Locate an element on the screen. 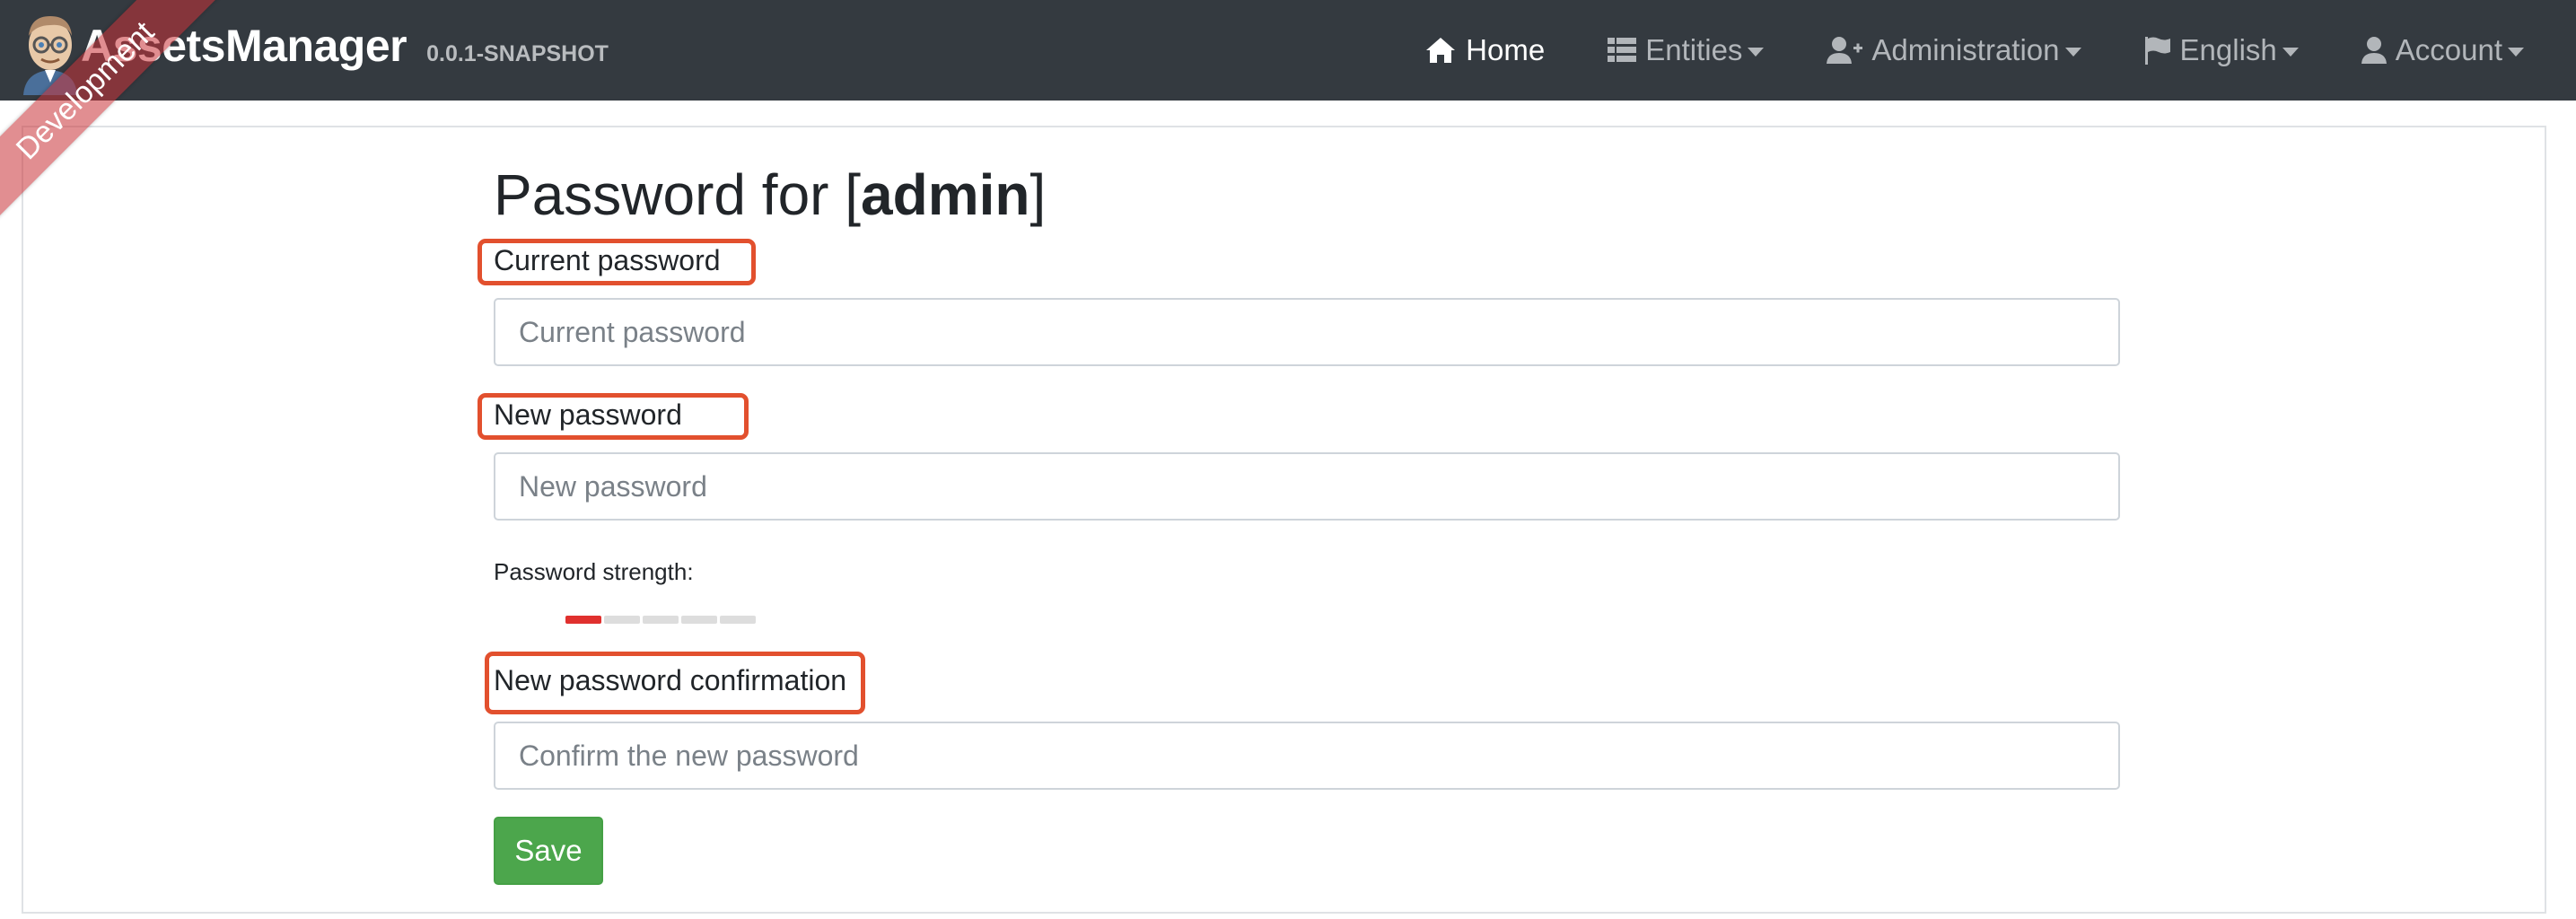 The width and height of the screenshot is (2576, 919). list-icon is located at coordinates (1622, 50).